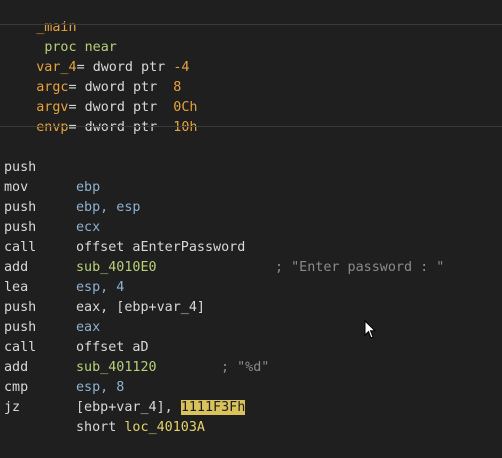 This screenshot has height=458, width=502. I want to click on var-line: var_4= dword ptr -4, so click(96, 56).